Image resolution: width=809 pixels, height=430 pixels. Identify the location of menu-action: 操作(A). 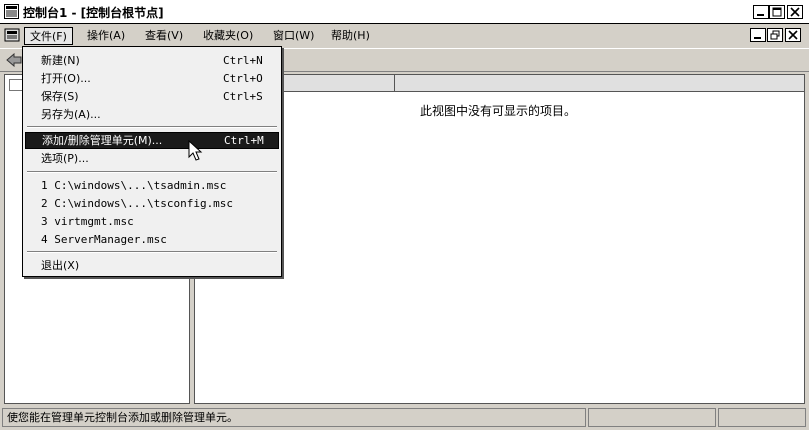
(106, 36).